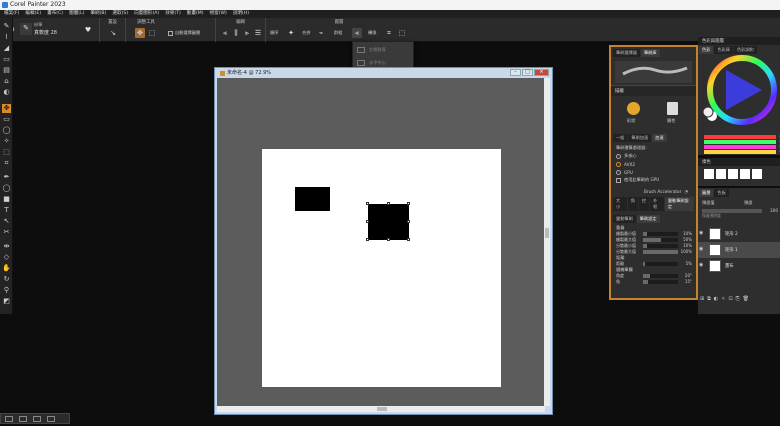 The image size is (780, 426). I want to click on order-label: 順序, so click(274, 33).